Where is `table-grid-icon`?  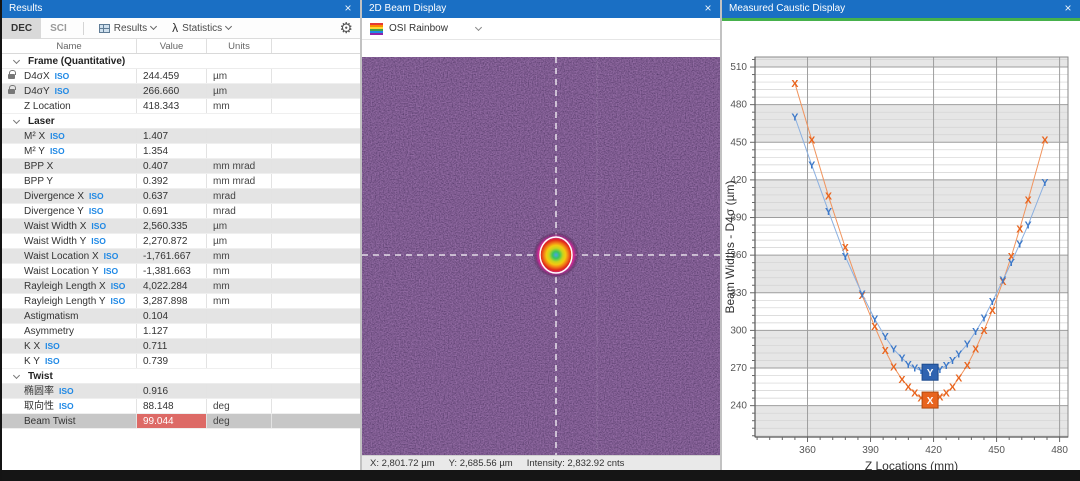 table-grid-icon is located at coordinates (104, 28).